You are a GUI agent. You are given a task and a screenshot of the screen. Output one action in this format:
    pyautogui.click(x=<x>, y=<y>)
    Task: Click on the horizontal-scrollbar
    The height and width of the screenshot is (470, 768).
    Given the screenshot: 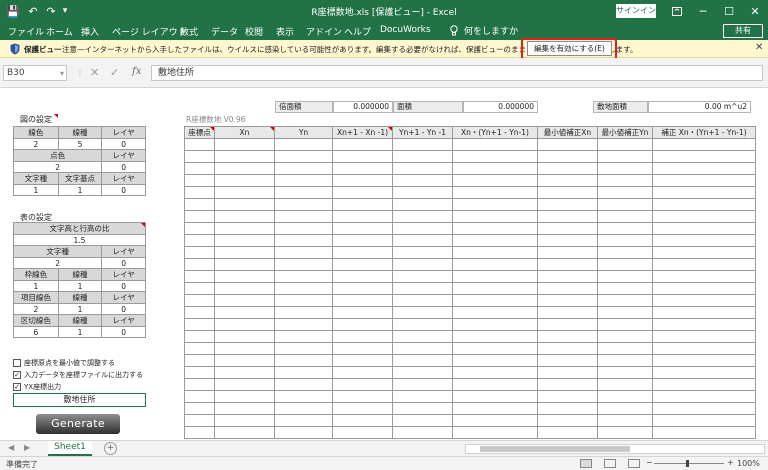 What is the action you would take?
    pyautogui.click(x=615, y=449)
    